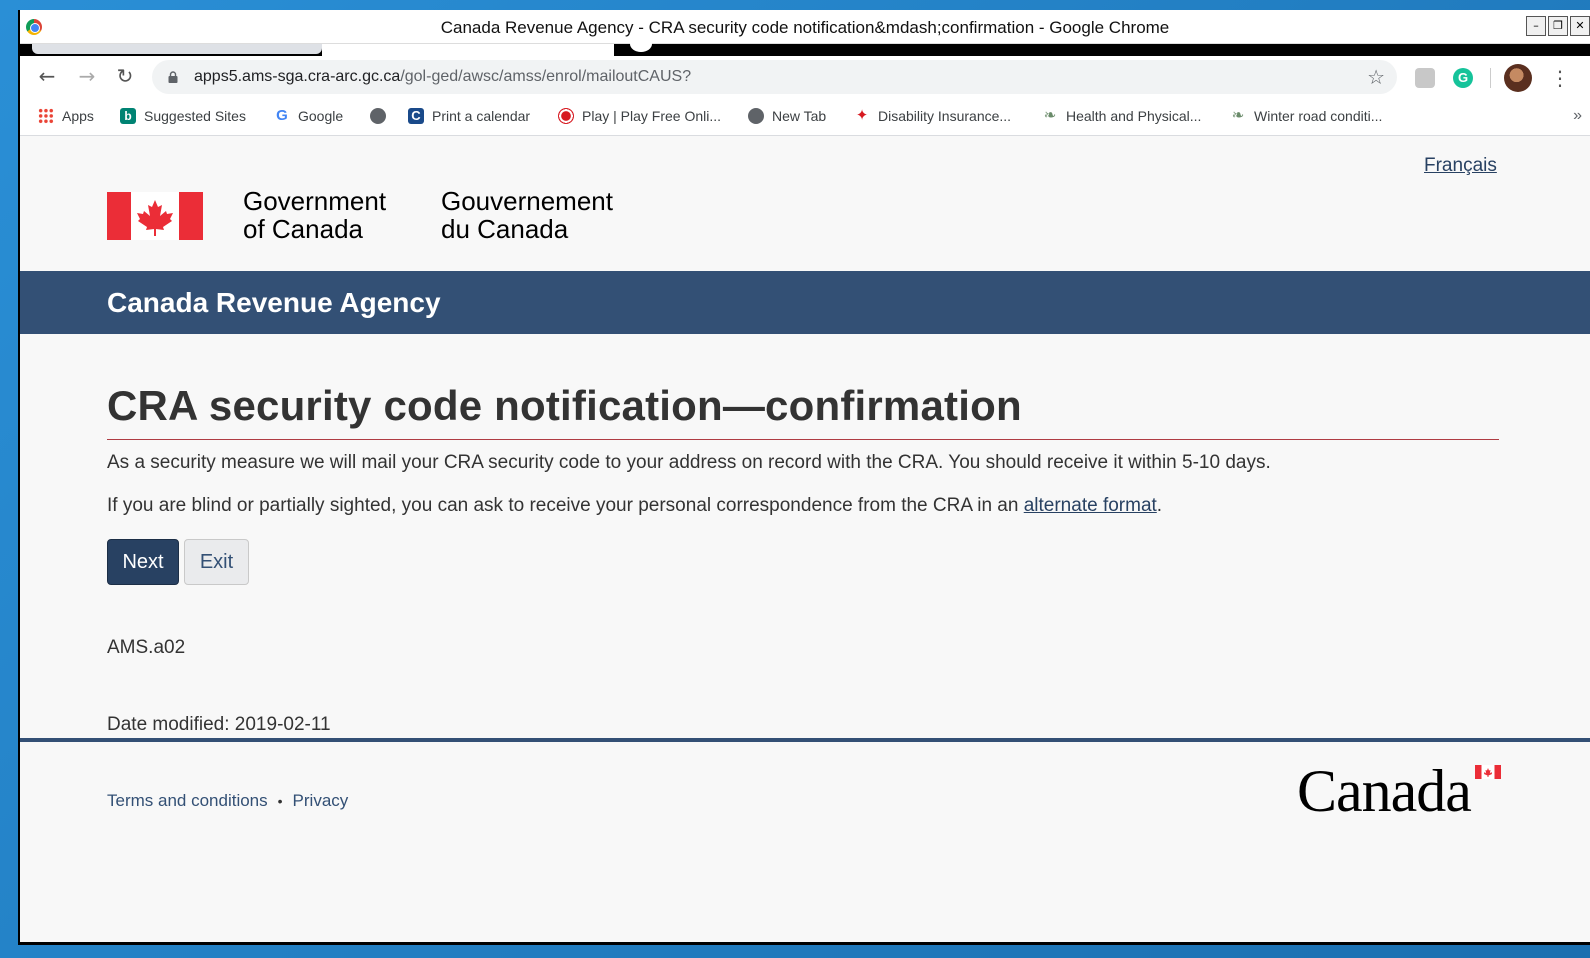  What do you see at coordinates (1488, 772) in the screenshot?
I see `wordmark-flag-icon` at bounding box center [1488, 772].